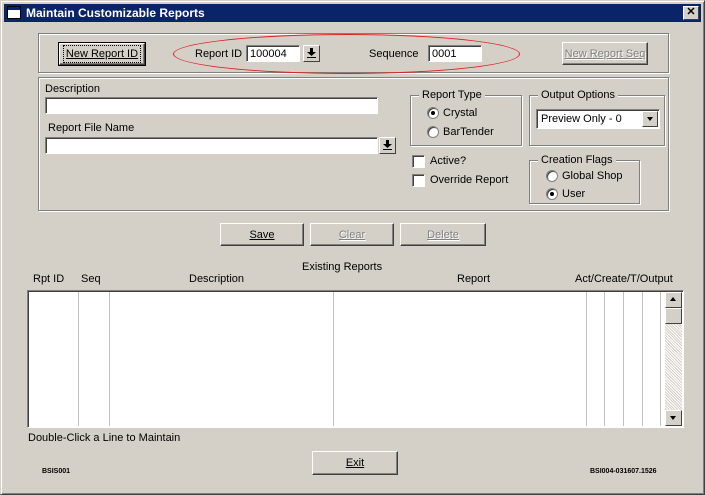  I want to click on column-header-report: Report, so click(474, 279).